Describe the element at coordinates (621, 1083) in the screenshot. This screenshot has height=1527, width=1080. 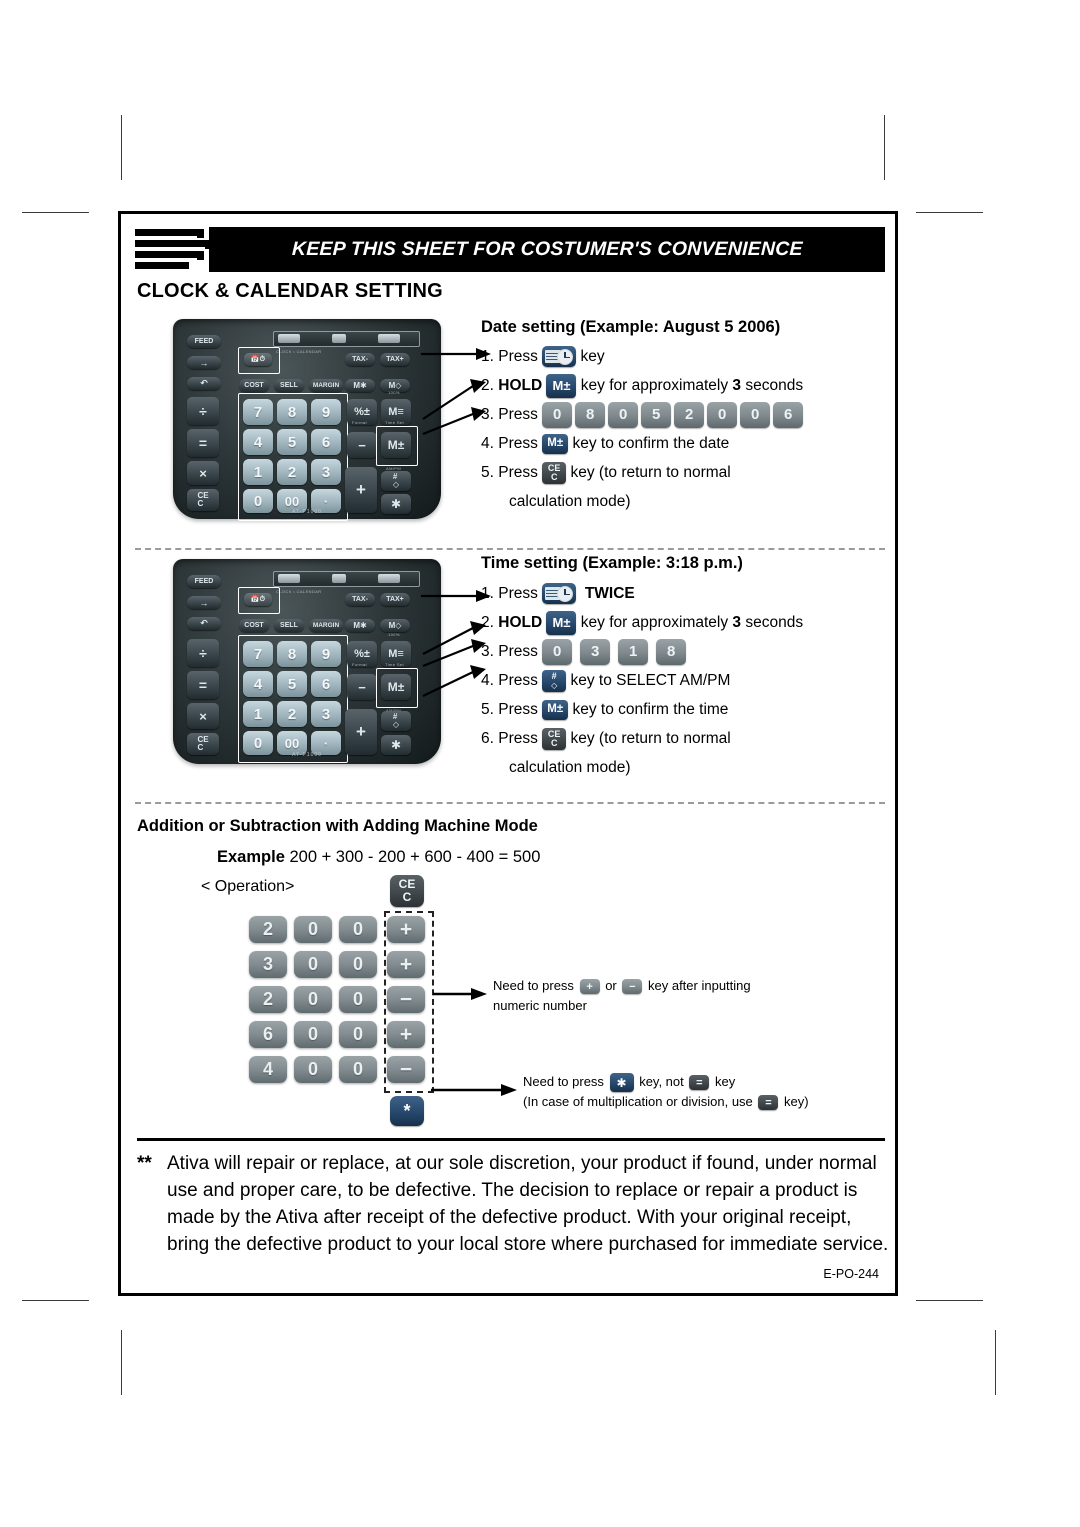
I see `star-key-icon: ✱` at that location.